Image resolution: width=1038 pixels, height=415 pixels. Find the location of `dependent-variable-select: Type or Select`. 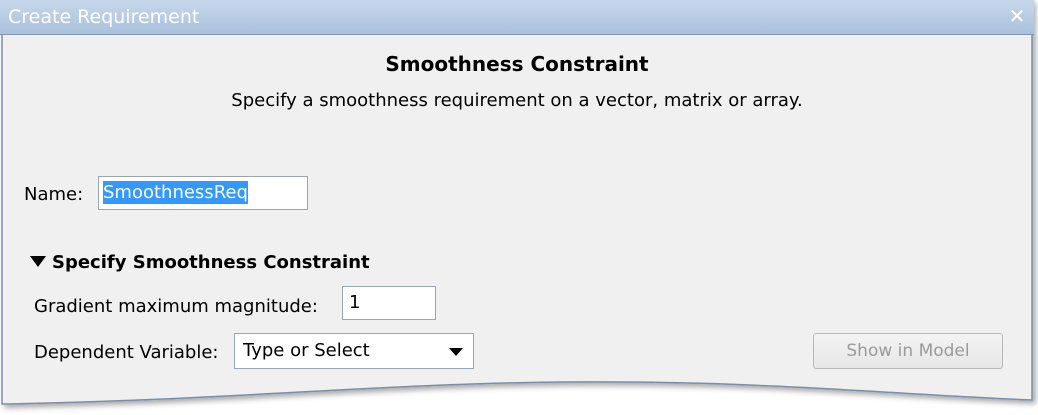

dependent-variable-select: Type or Select is located at coordinates (354, 351).